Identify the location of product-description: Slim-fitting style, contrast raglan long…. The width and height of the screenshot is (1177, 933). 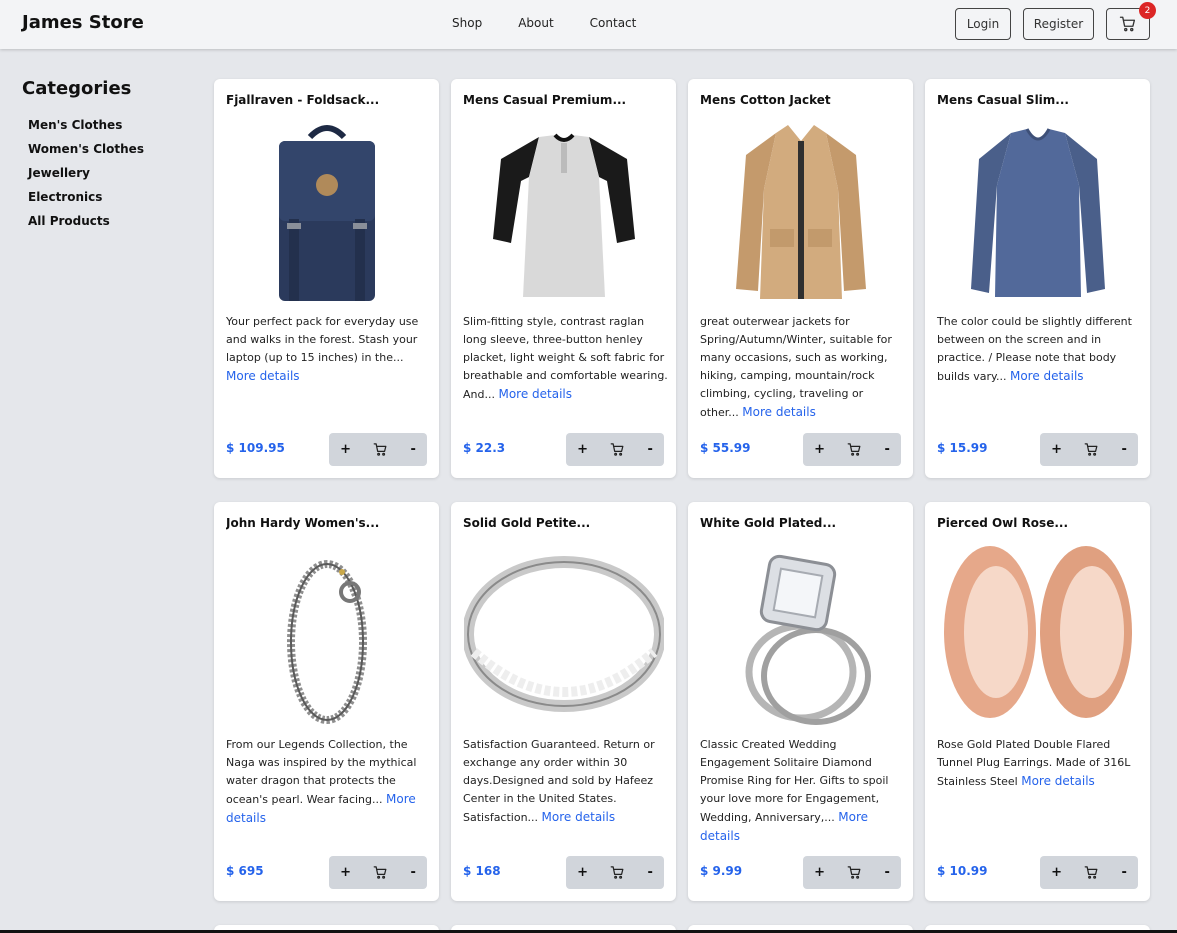
(565, 358).